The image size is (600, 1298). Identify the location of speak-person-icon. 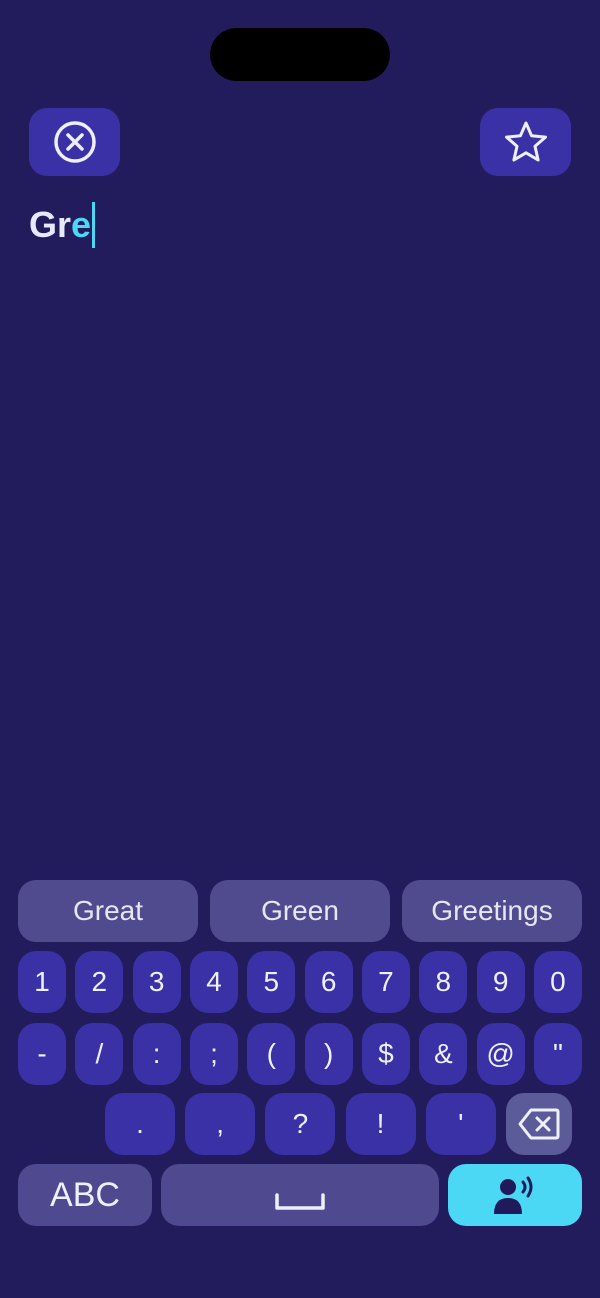
(513, 1195).